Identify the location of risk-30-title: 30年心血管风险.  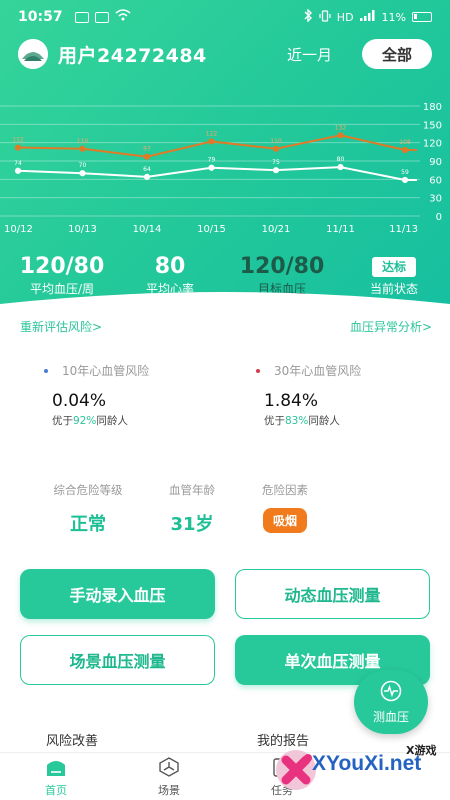
(318, 371).